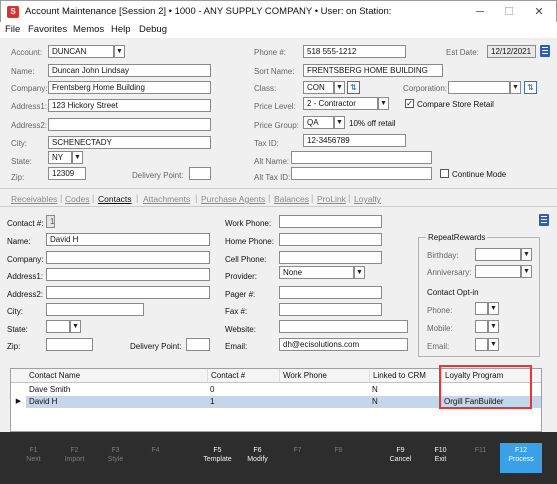  I want to click on optin-email-input, so click(481, 344).